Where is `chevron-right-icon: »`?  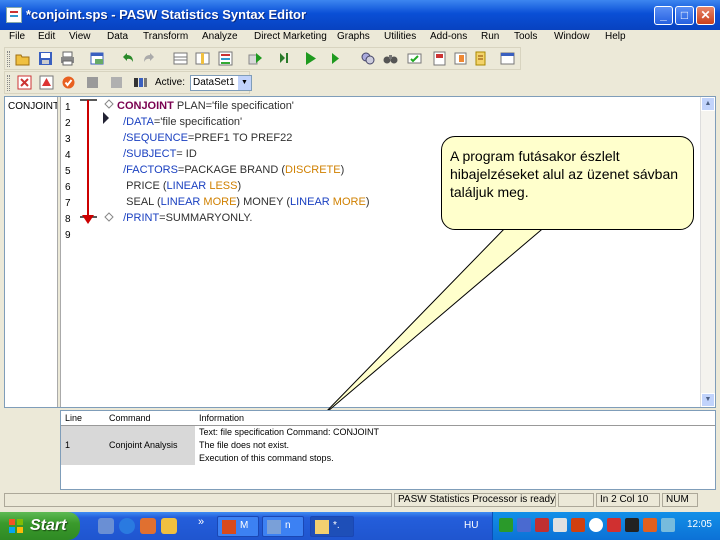
chevron-right-icon: » is located at coordinates (201, 522).